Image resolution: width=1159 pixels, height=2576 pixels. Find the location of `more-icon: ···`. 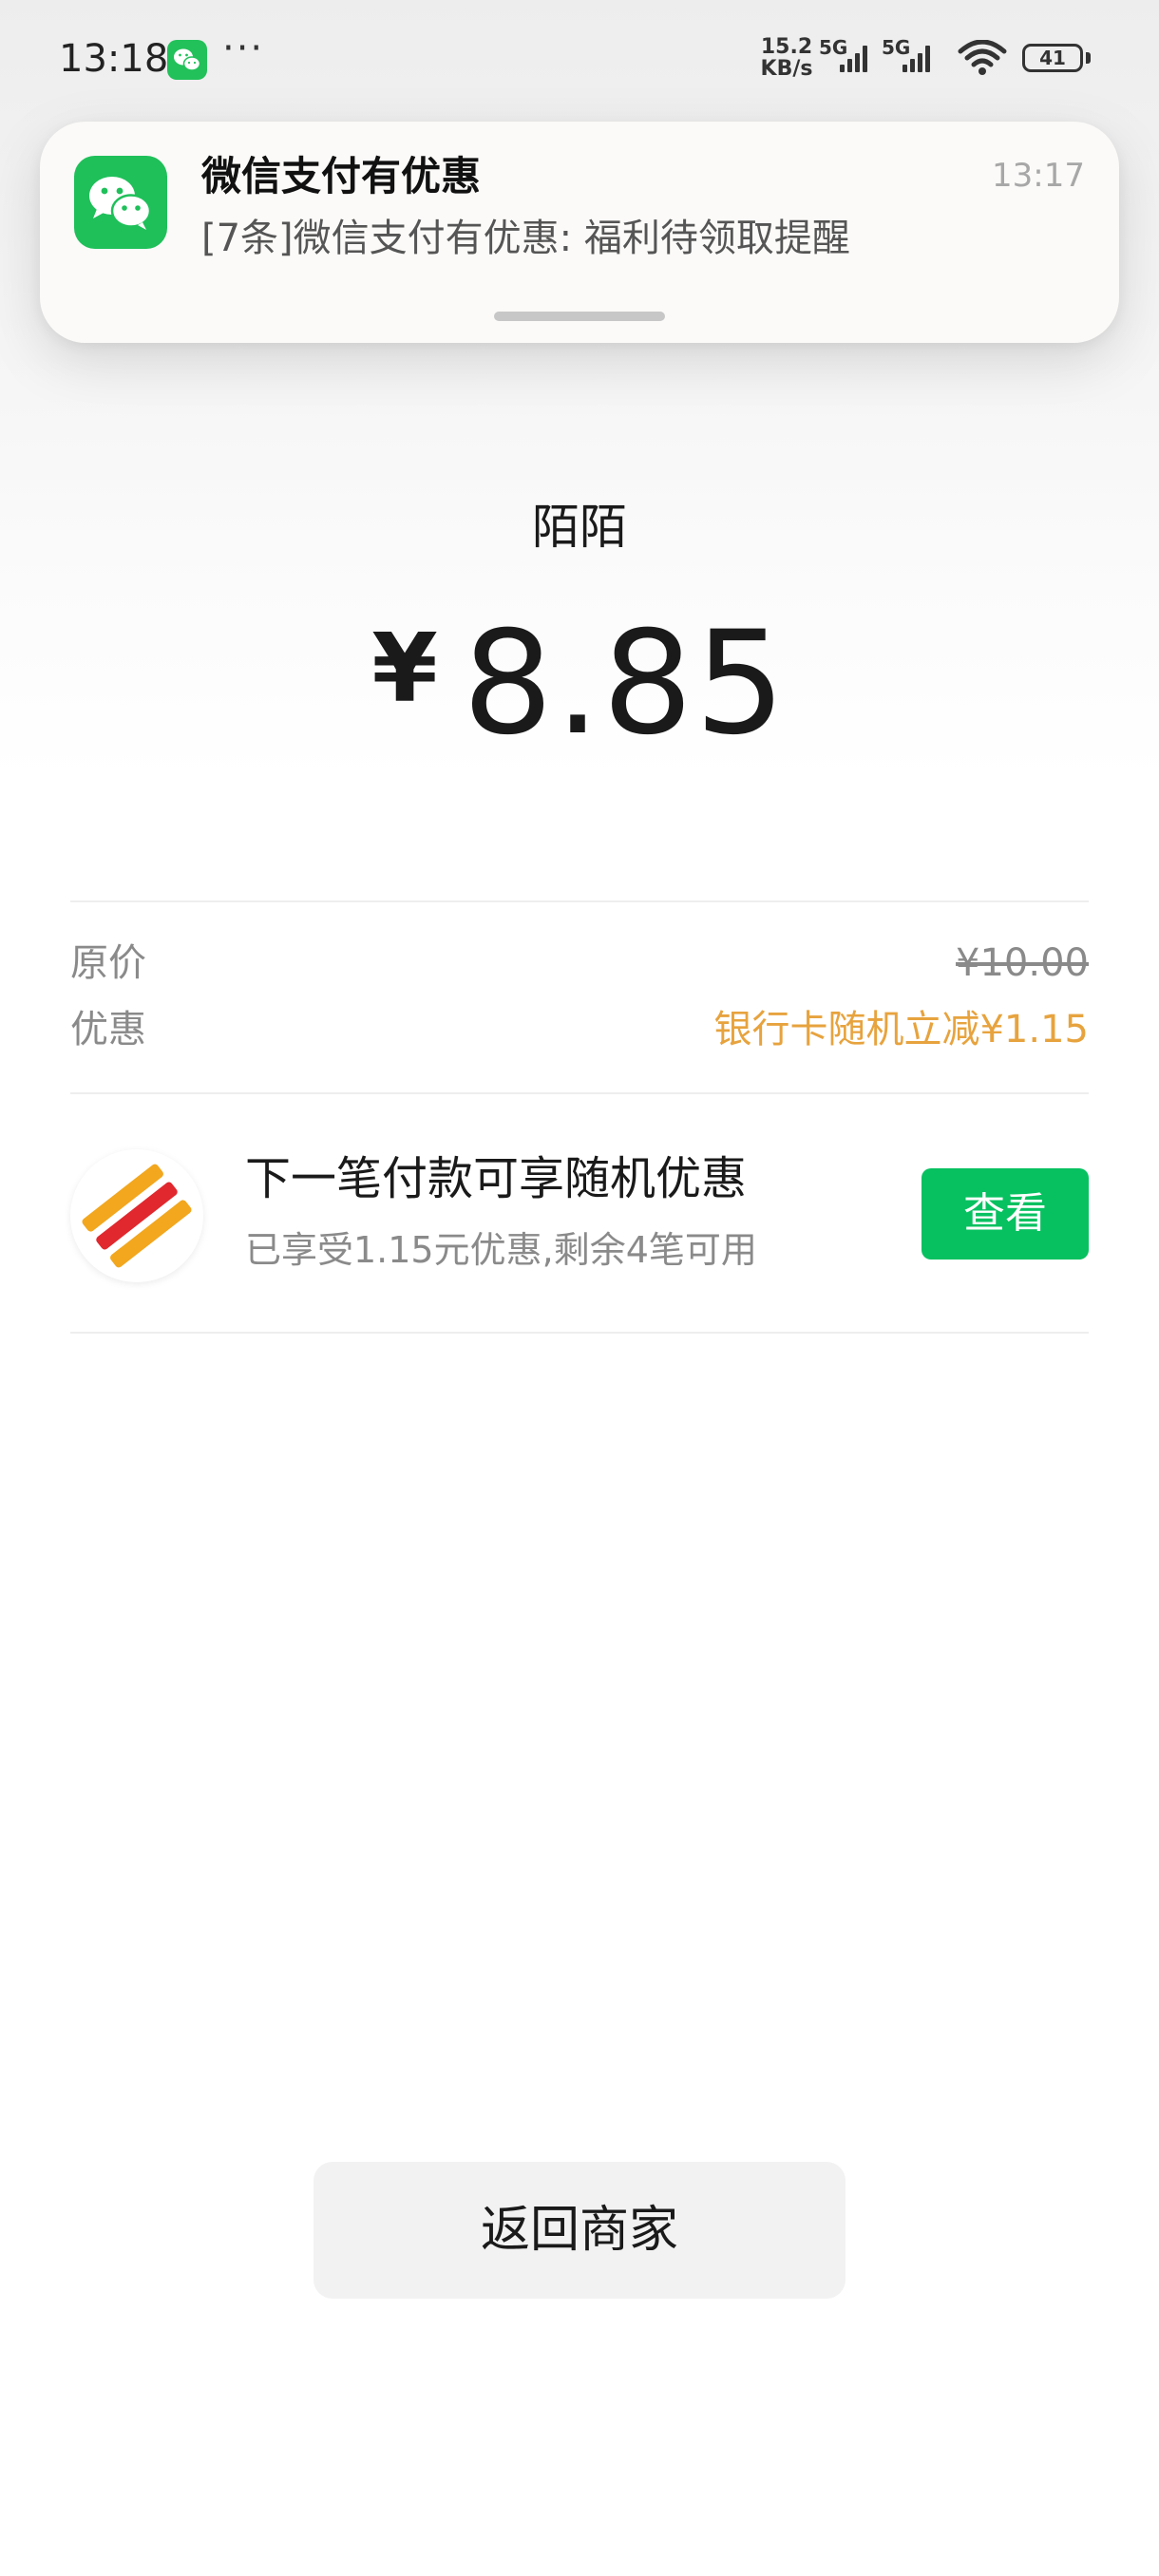

more-icon: ··· is located at coordinates (243, 48).